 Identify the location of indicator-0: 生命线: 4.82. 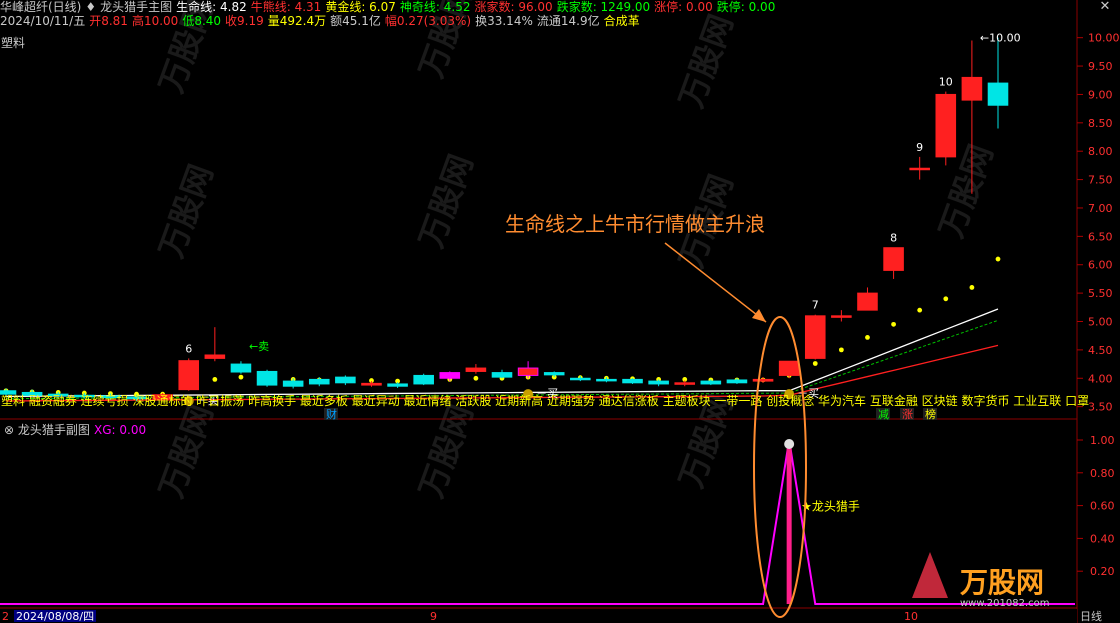
(211, 7).